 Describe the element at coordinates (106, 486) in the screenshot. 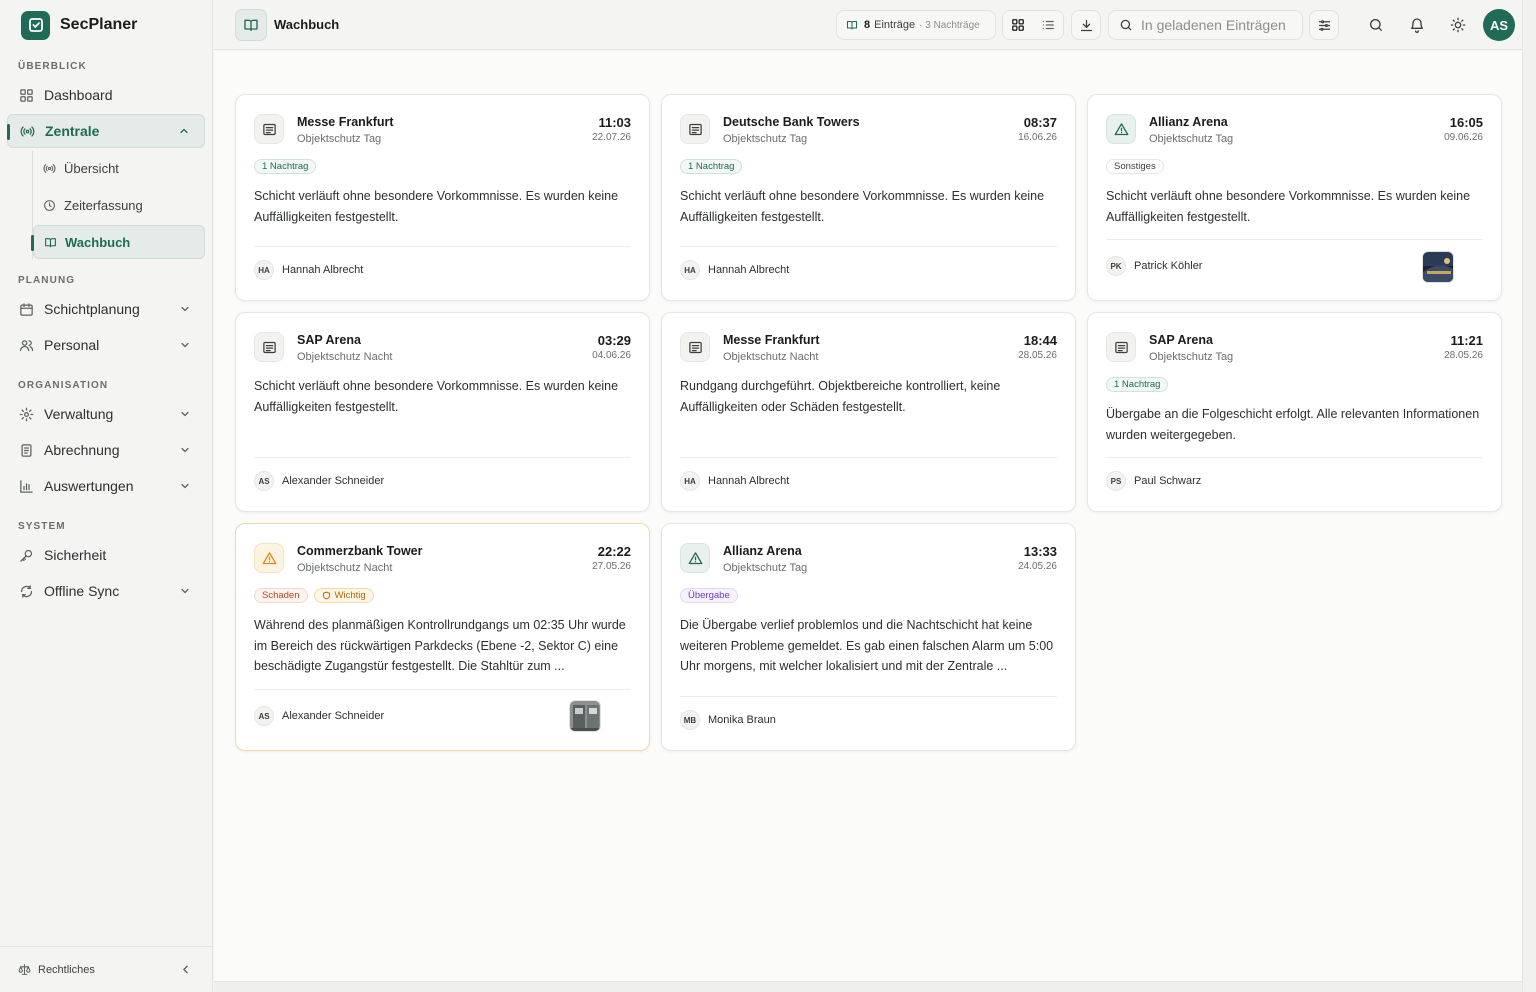

I see `sidebar-item-auswertungen: Auswertungen` at that location.